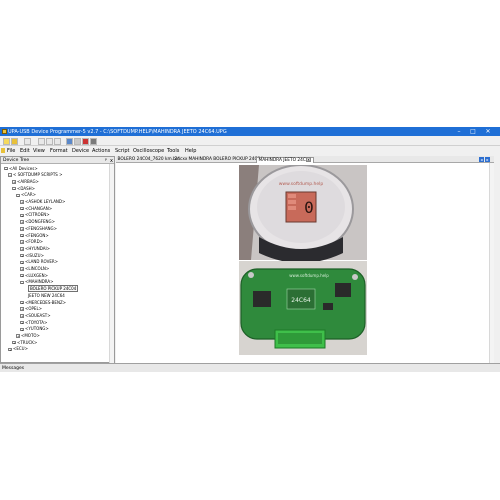 Image resolution: width=500 pixels, height=500 pixels. I want to click on tree-item-label: <SOUEAST>, so click(38, 315).